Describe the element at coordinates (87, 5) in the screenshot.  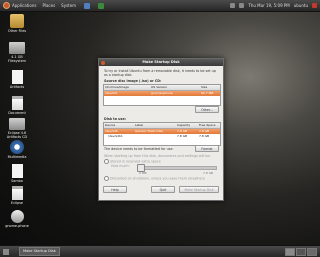
I see `web-browser-icon` at that location.